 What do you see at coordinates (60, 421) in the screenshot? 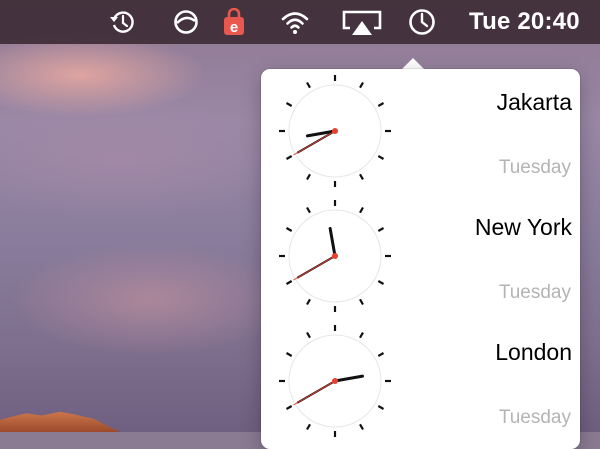
I see `wallpaper-mountain` at bounding box center [60, 421].